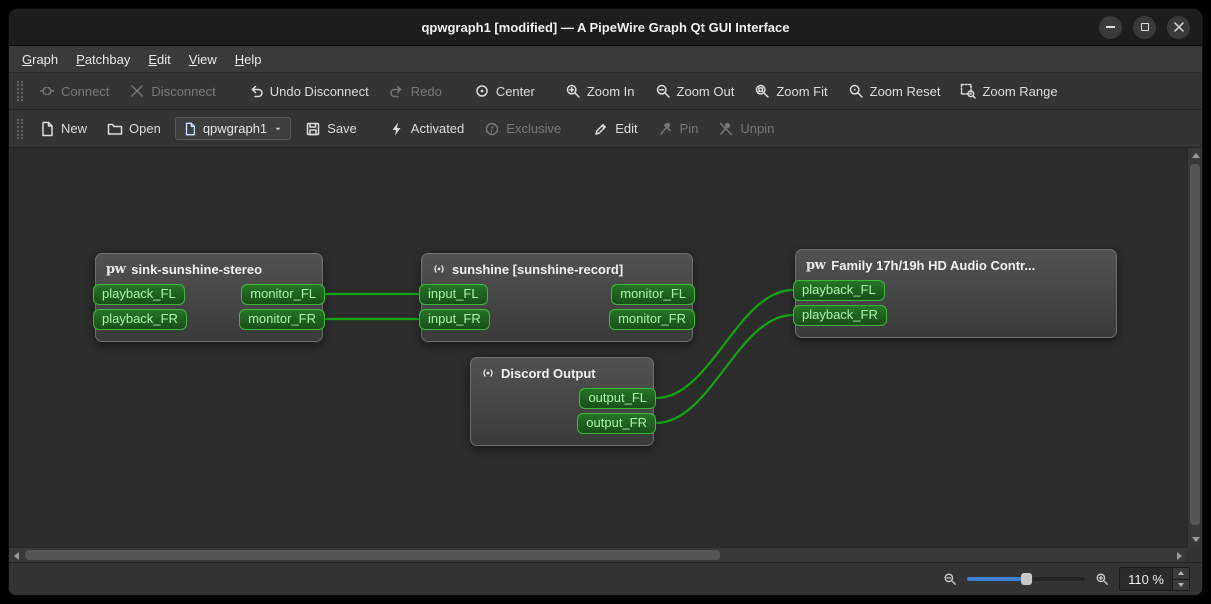 This screenshot has height=604, width=1211. What do you see at coordinates (969, 91) in the screenshot?
I see `zoom-range-icon` at bounding box center [969, 91].